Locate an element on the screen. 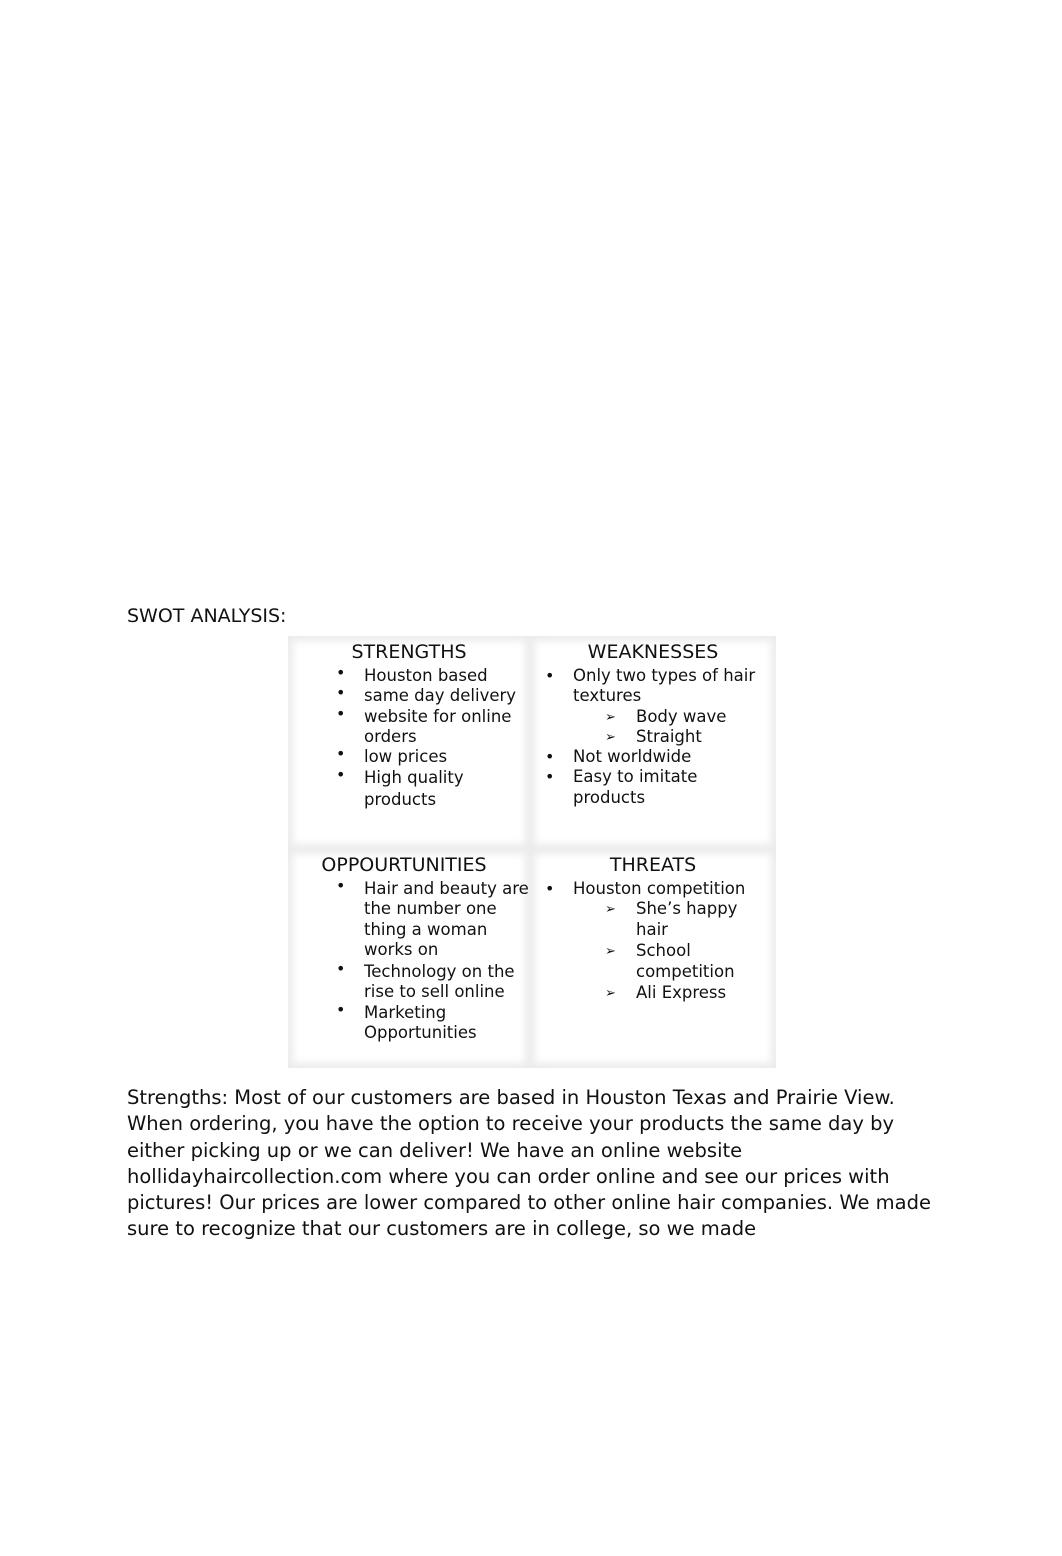 This screenshot has width=1062, height=1556. item-text: Technology on the rise to sell online is located at coordinates (439, 982).